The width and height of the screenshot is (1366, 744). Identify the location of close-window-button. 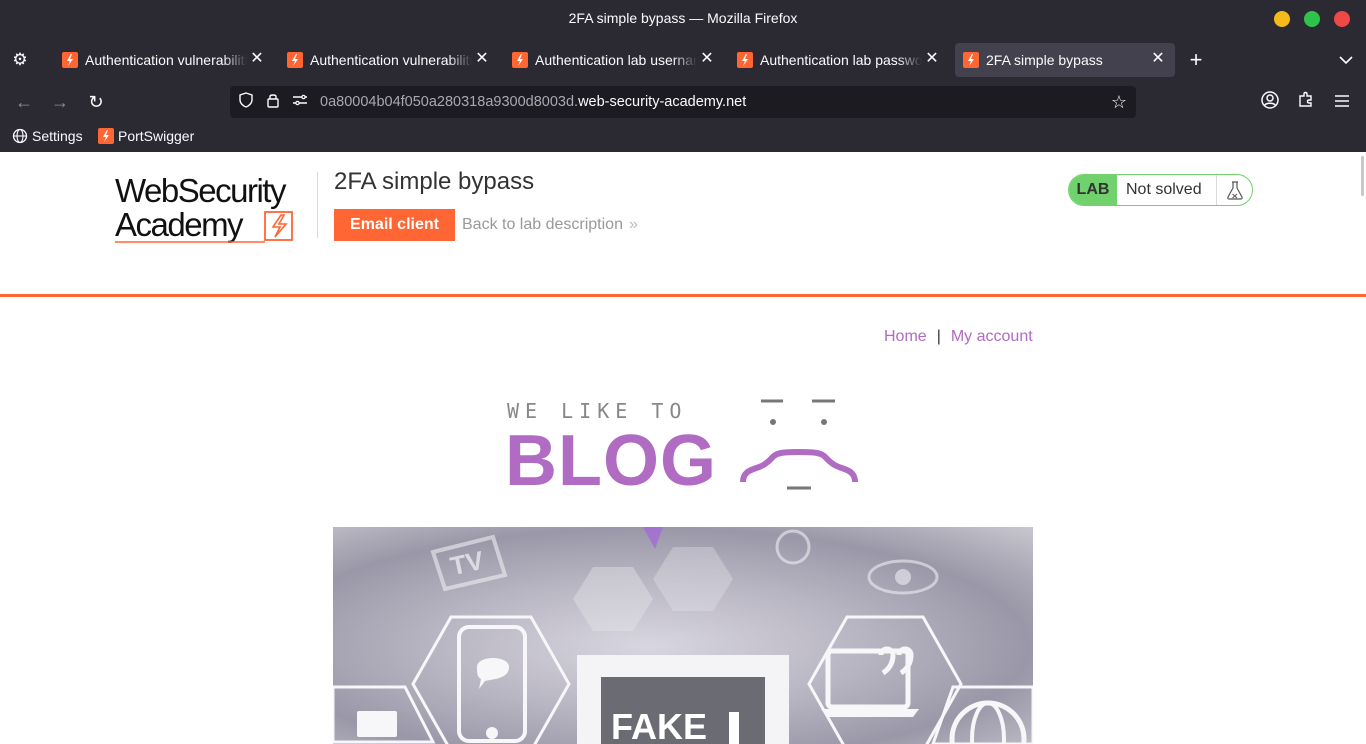
(1342, 19).